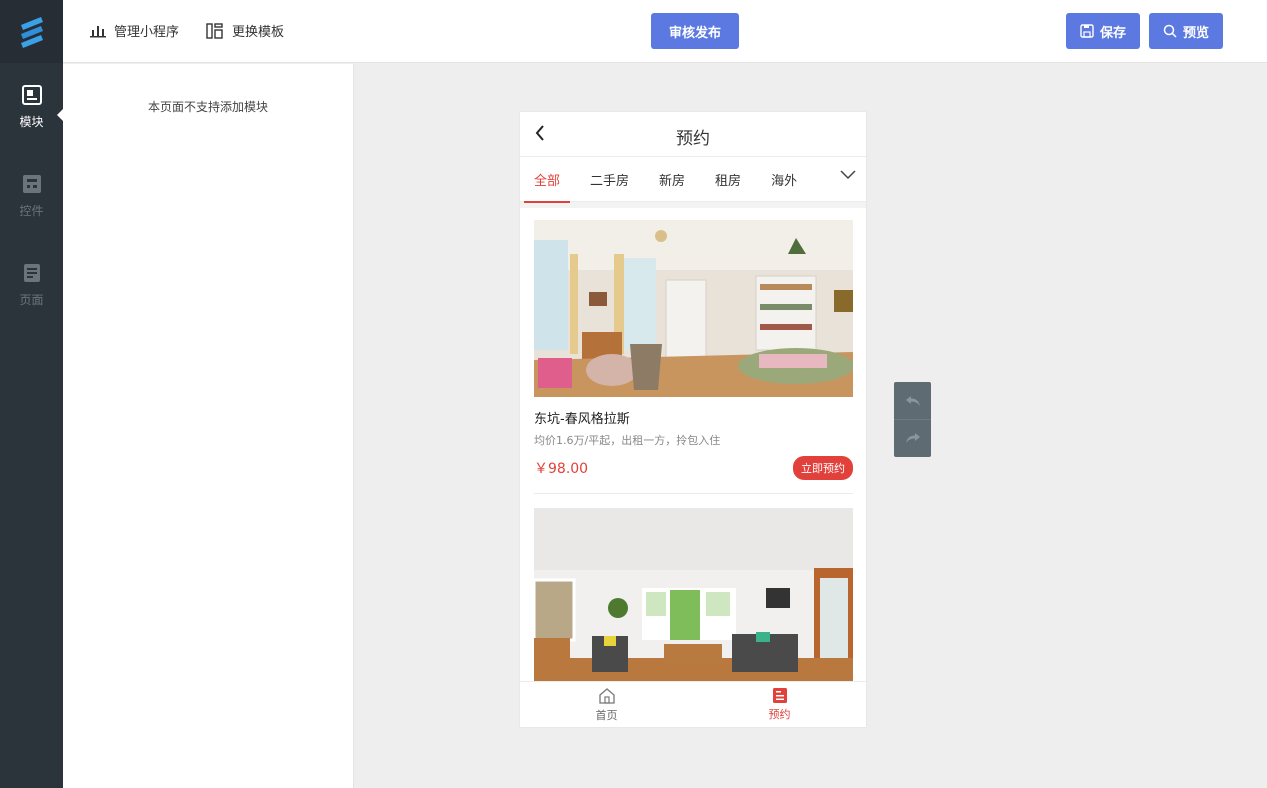  I want to click on rail-item-widget: 控件, so click(31, 196).